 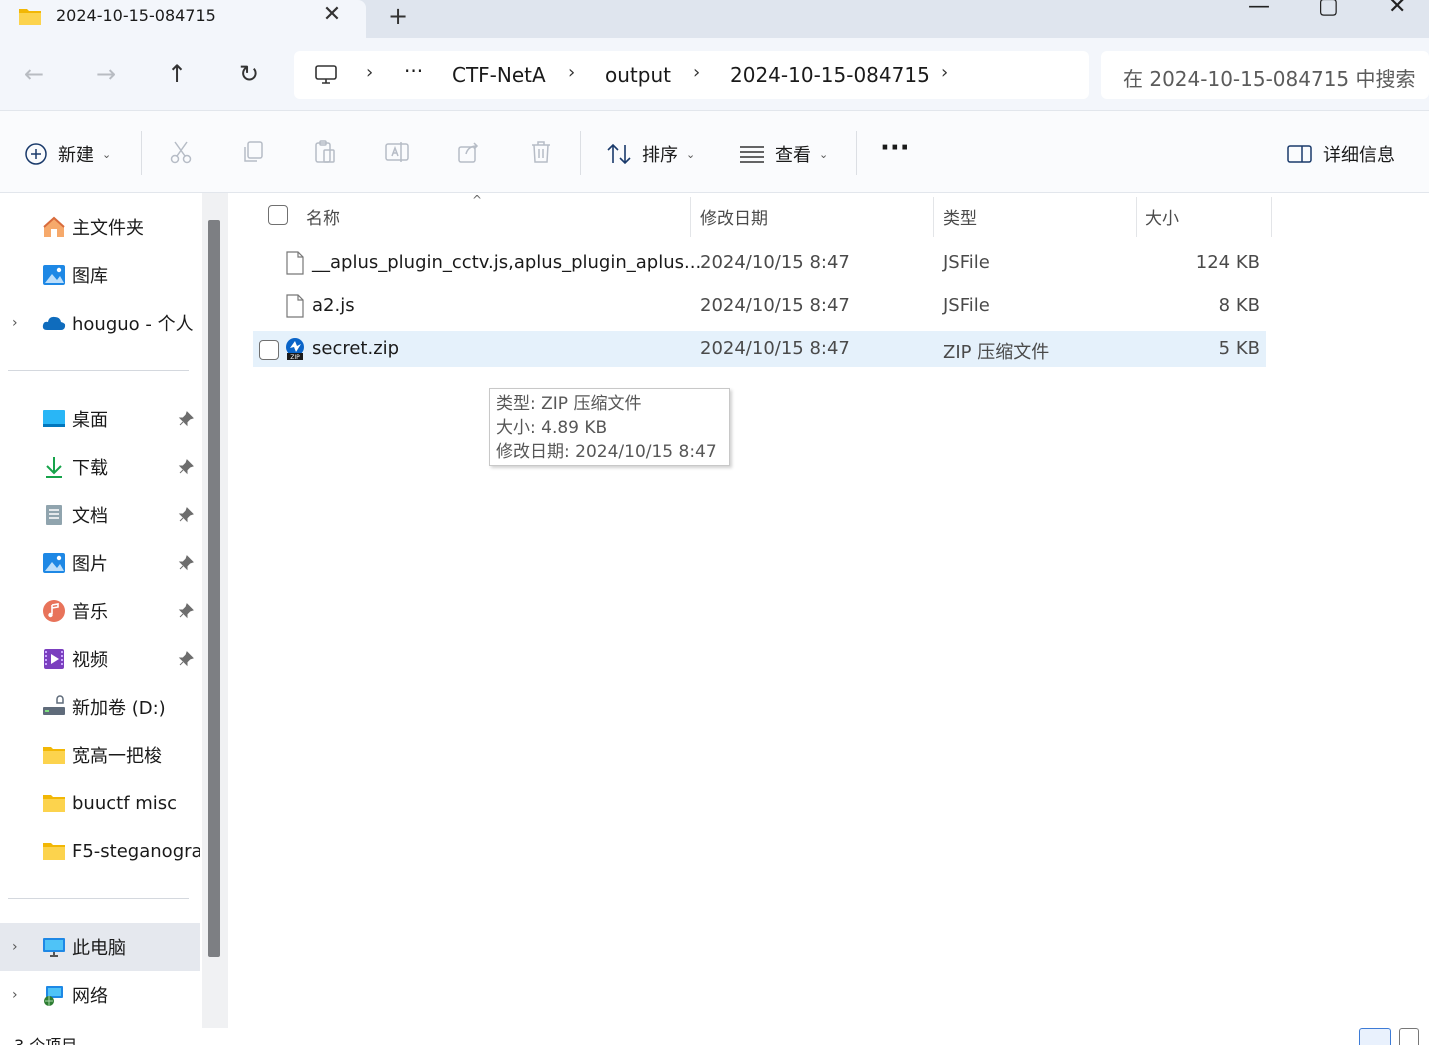 I want to click on maximize-button: ▢, so click(x=1328, y=9).